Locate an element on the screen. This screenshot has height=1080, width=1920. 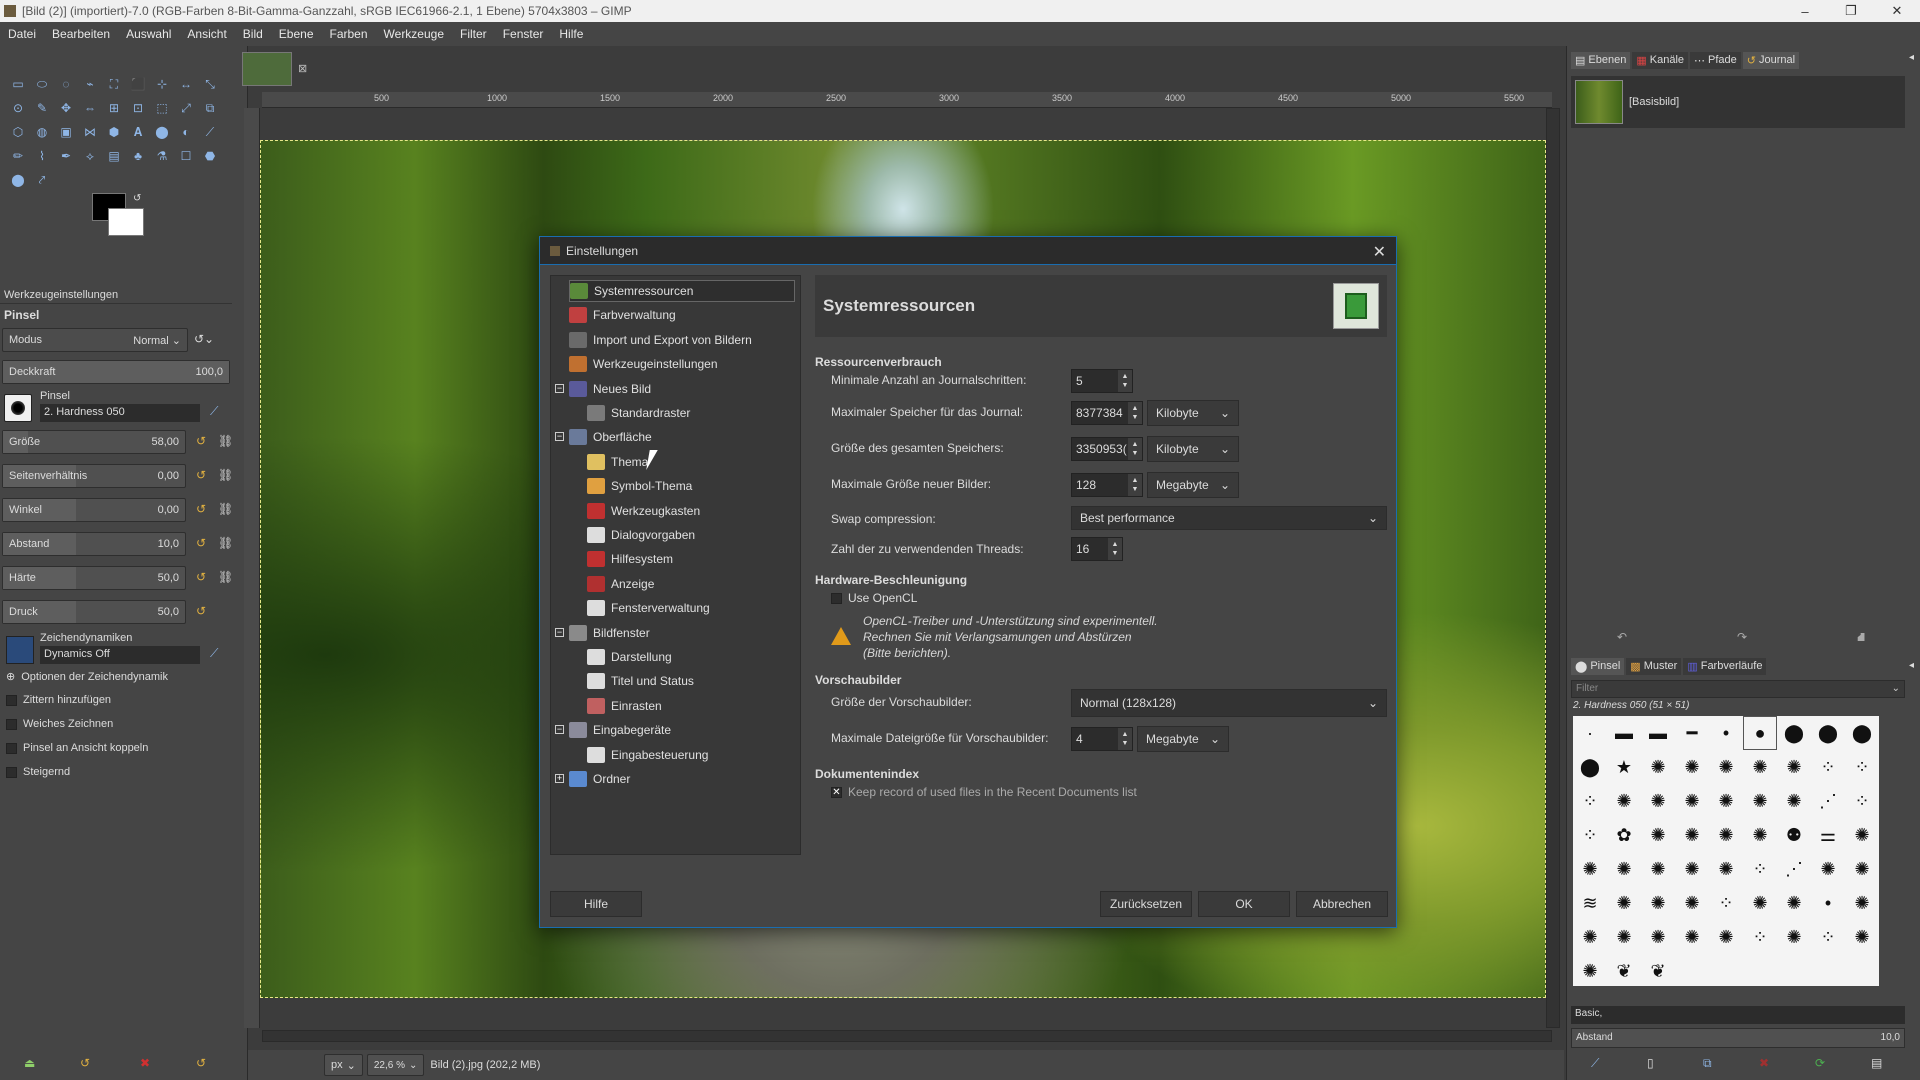
tree-item-standardraster: Standardraster is located at coordinates (691, 413).